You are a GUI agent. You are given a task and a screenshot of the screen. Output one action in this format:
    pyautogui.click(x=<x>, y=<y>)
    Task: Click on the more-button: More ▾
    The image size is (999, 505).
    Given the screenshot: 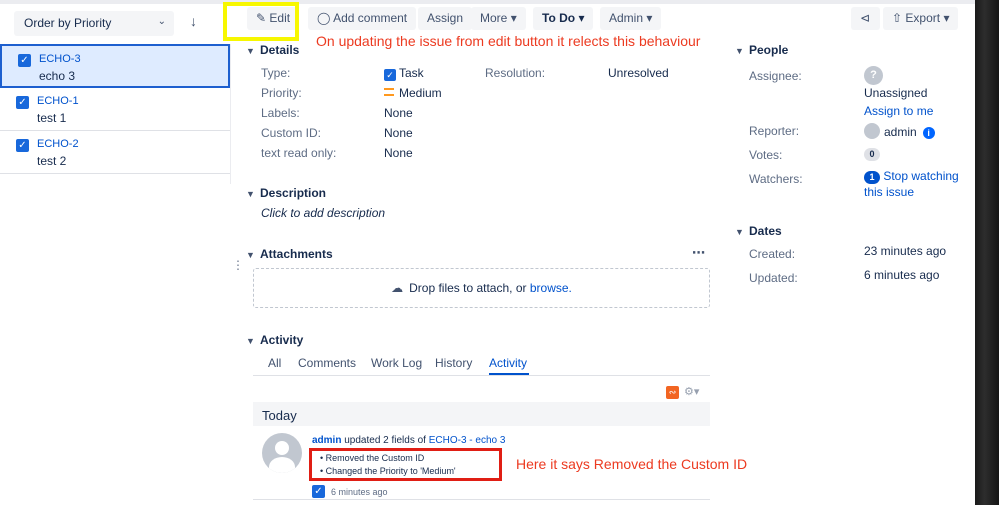 What is the action you would take?
    pyautogui.click(x=498, y=18)
    